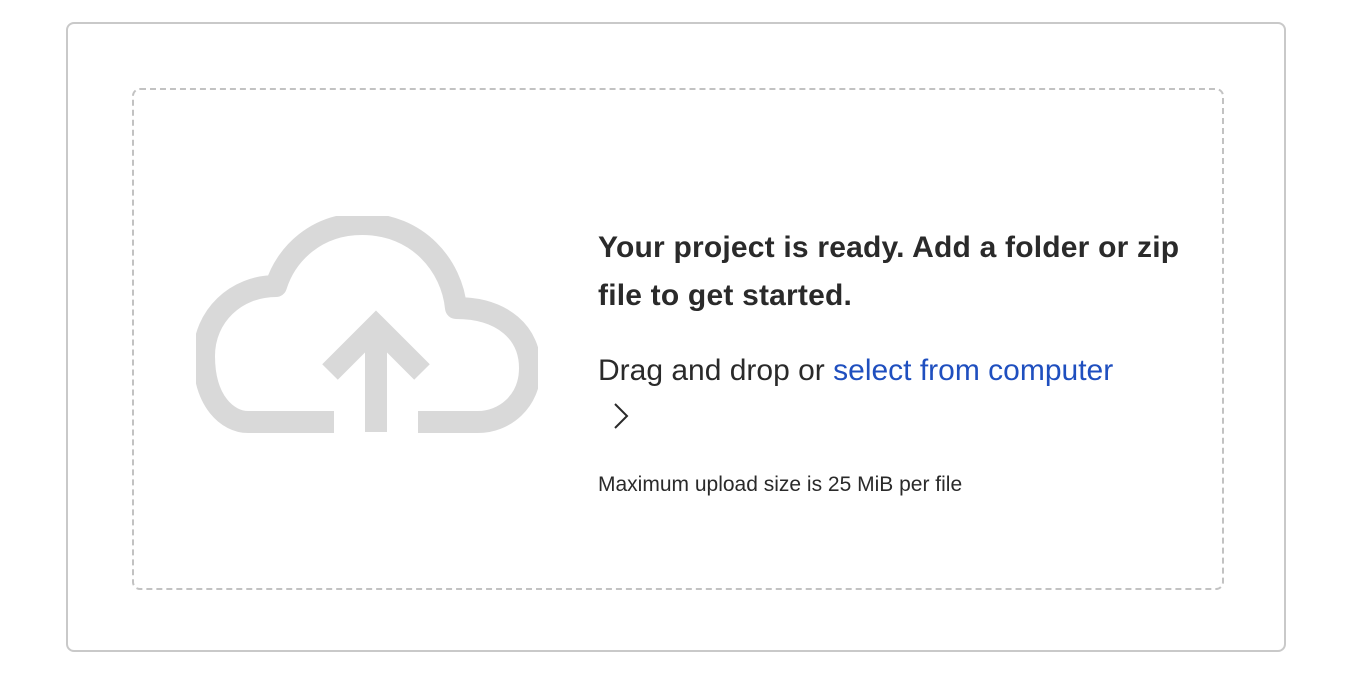 This screenshot has height=698, width=1354. I want to click on cloud-upload-icon, so click(367, 324).